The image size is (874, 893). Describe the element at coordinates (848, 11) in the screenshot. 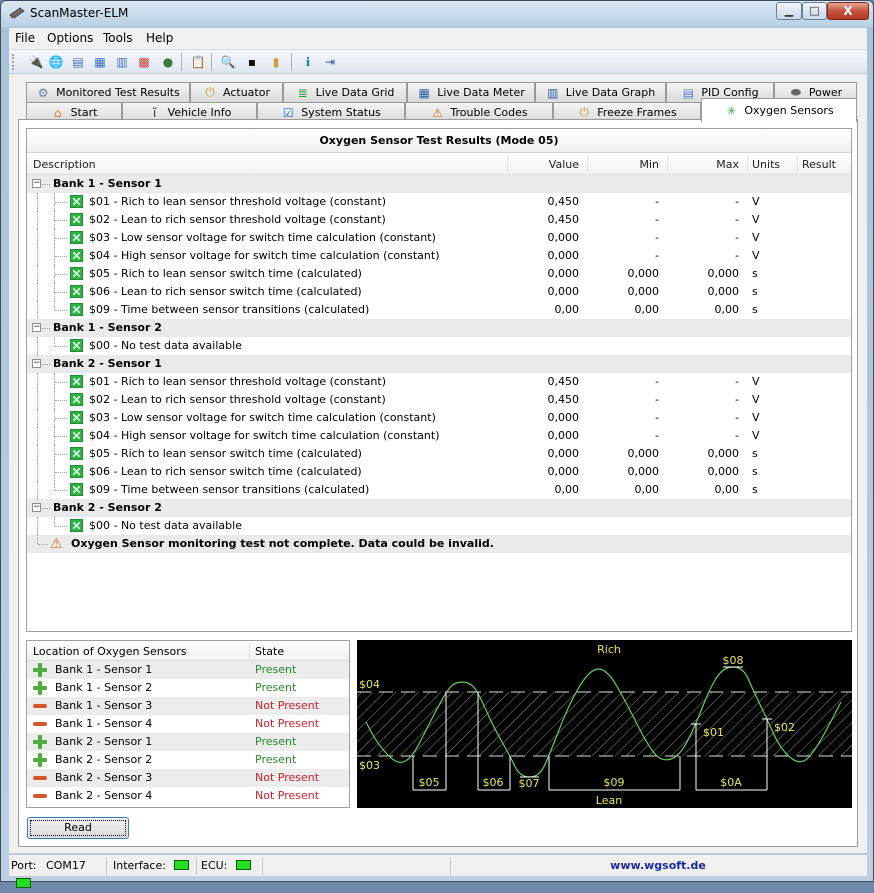

I see `close-button: X` at that location.